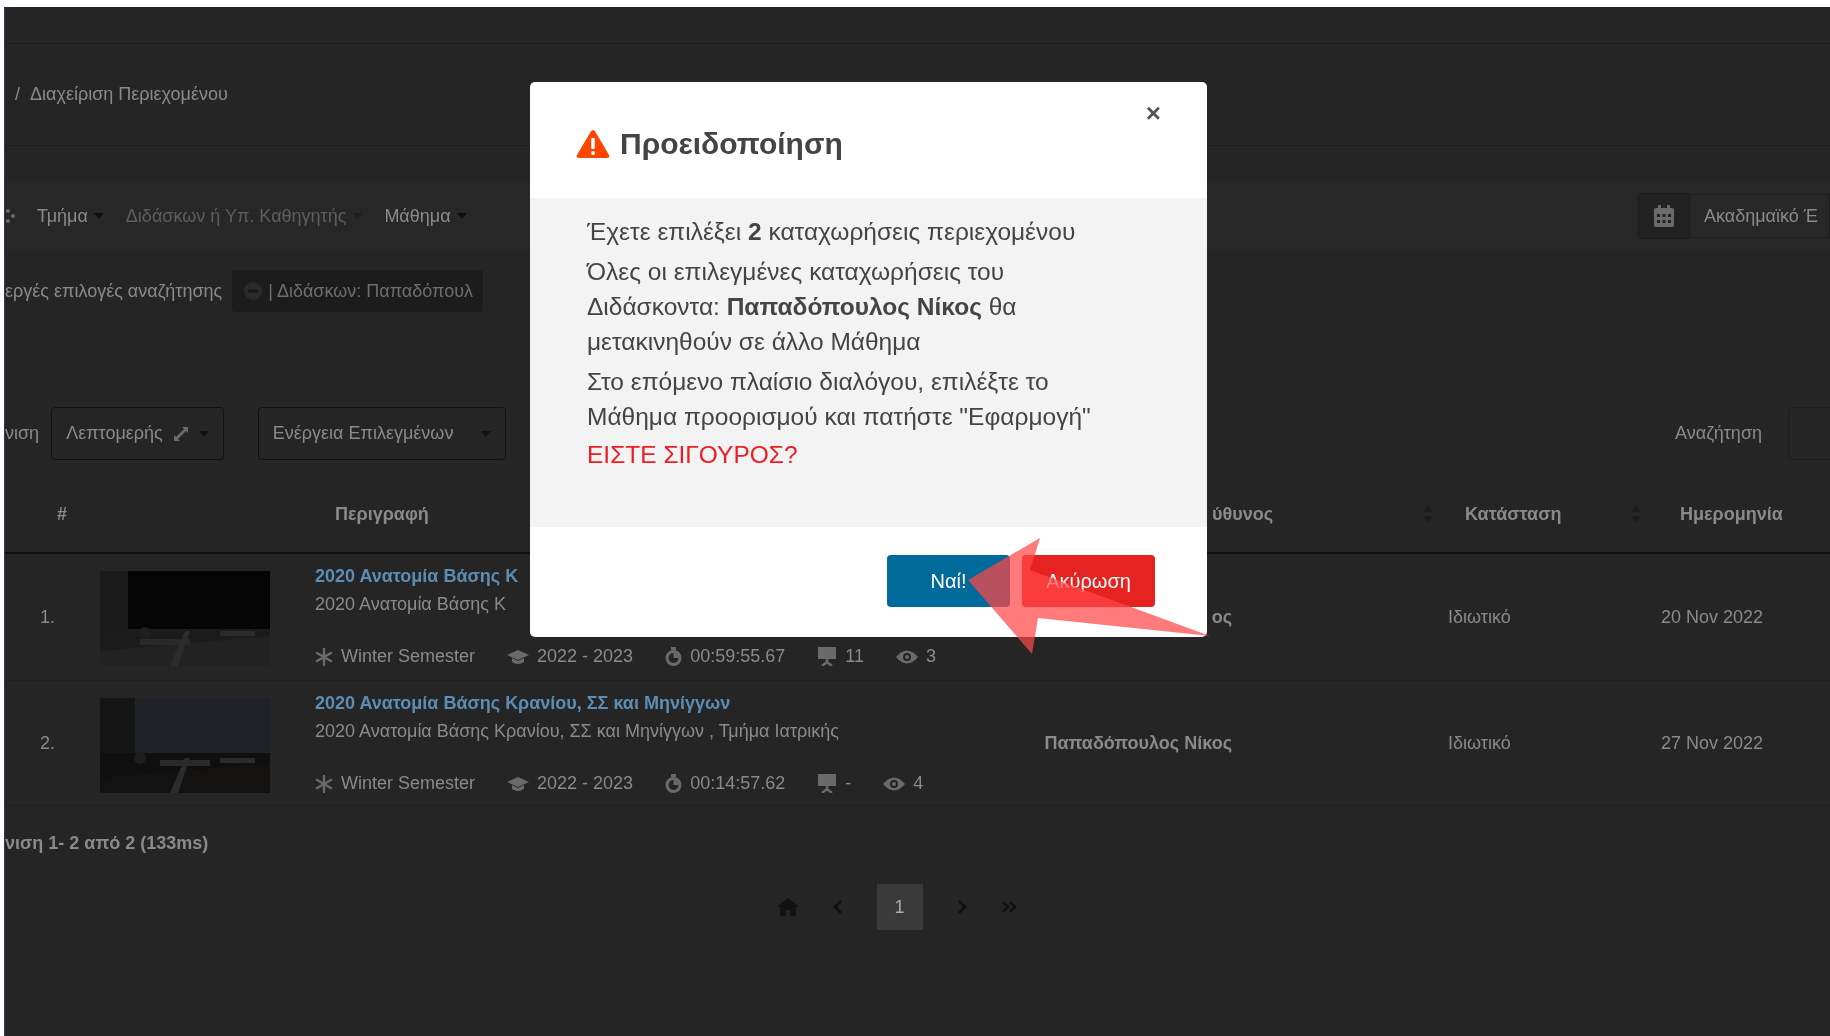 The image size is (1830, 1036). I want to click on content-subtitle: 2020 Ανατομία Βάσης Κρανίου, ΣΣ και Μηνίγγων , Τμήμα Ιατρικής, so click(577, 732).